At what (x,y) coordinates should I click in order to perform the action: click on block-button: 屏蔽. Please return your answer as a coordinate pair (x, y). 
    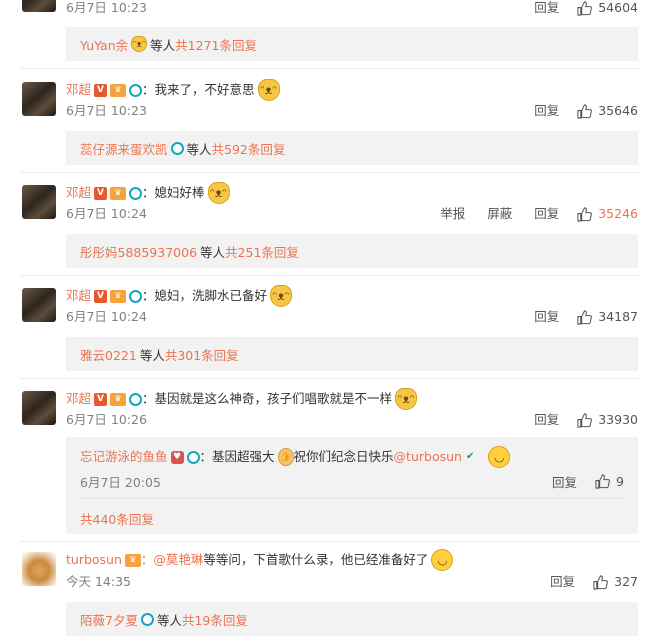
    Looking at the image, I should click on (499, 214).